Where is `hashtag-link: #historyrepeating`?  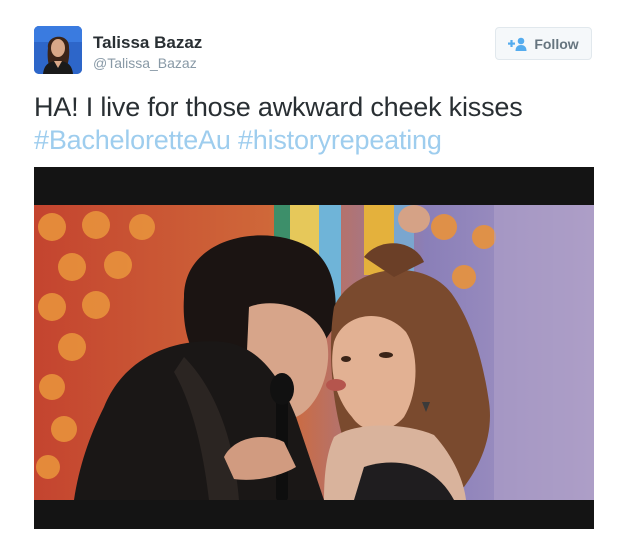
hashtag-link: #historyrepeating is located at coordinates (340, 140).